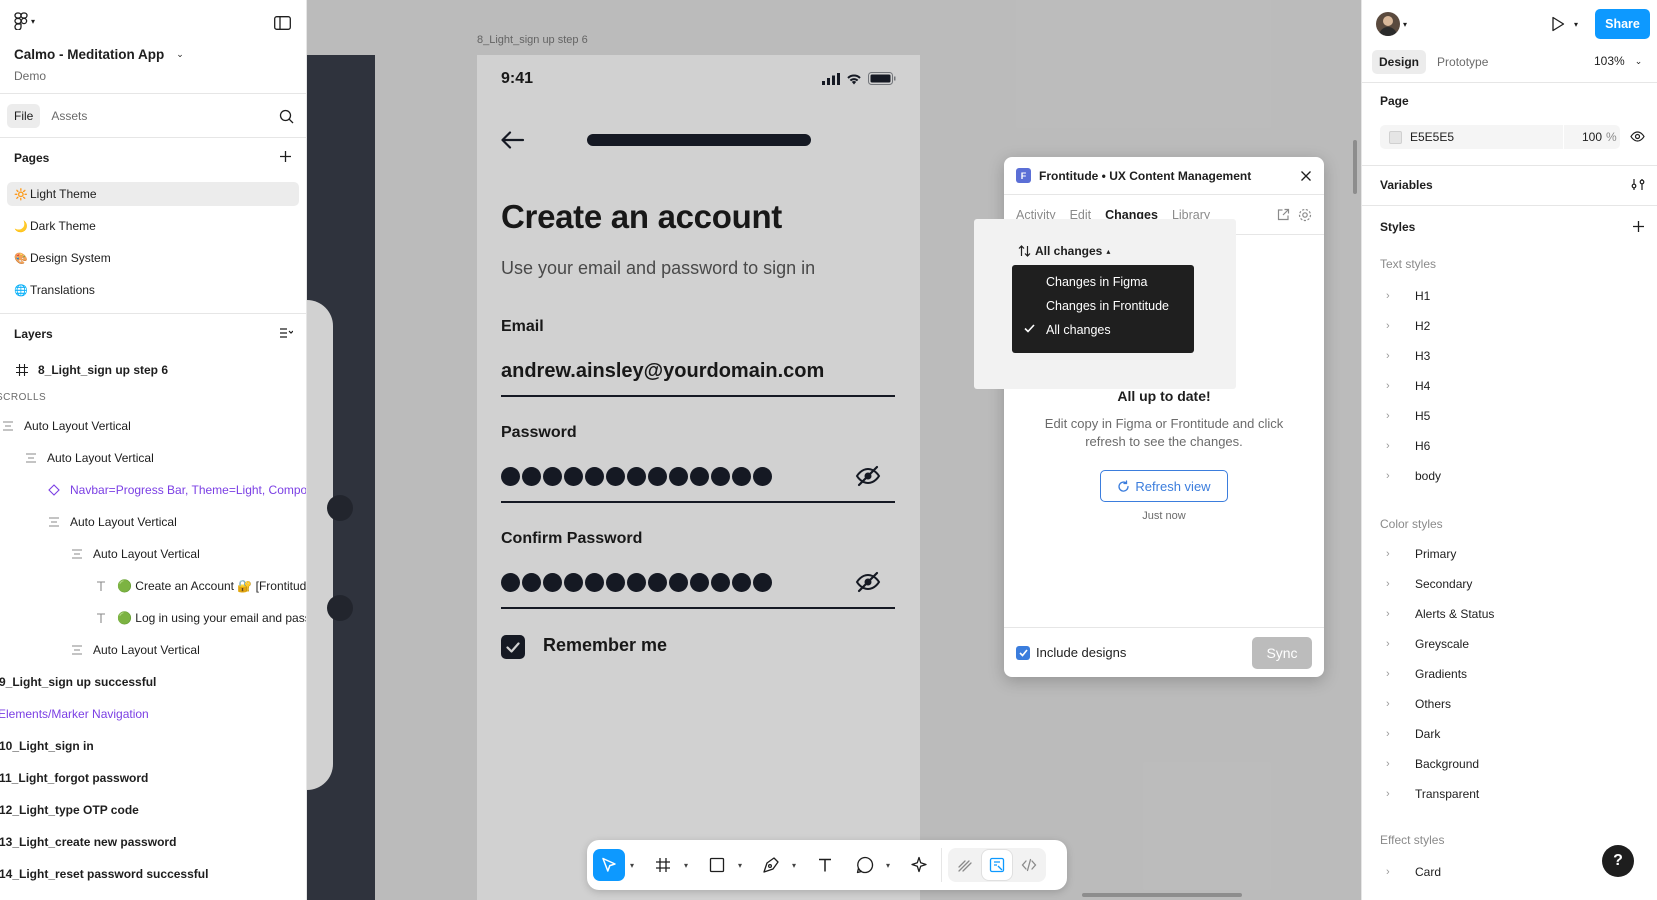 Image resolution: width=1657 pixels, height=900 pixels. I want to click on toggle-sidebar-button, so click(283, 23).